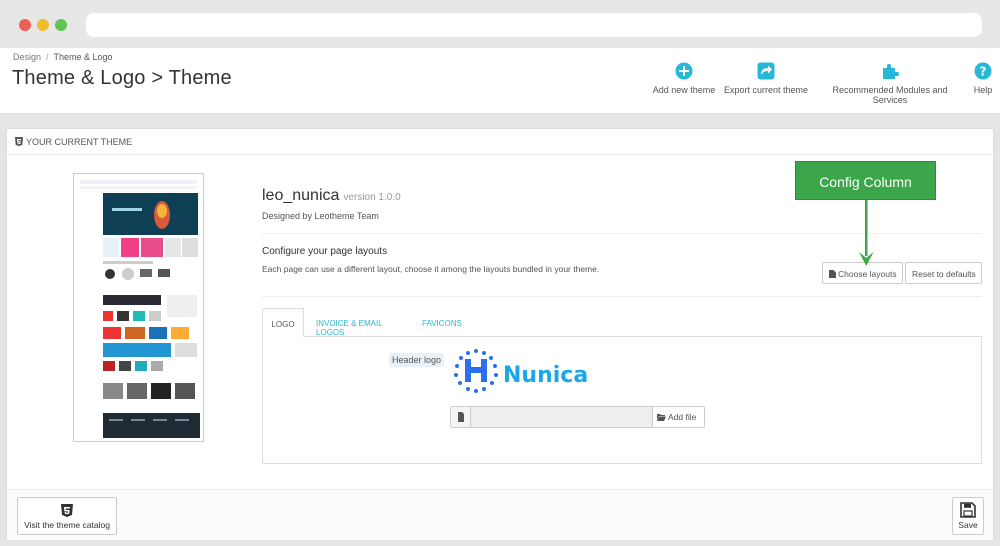  Describe the element at coordinates (682, 417) in the screenshot. I see `add-file-label: Add file` at that location.